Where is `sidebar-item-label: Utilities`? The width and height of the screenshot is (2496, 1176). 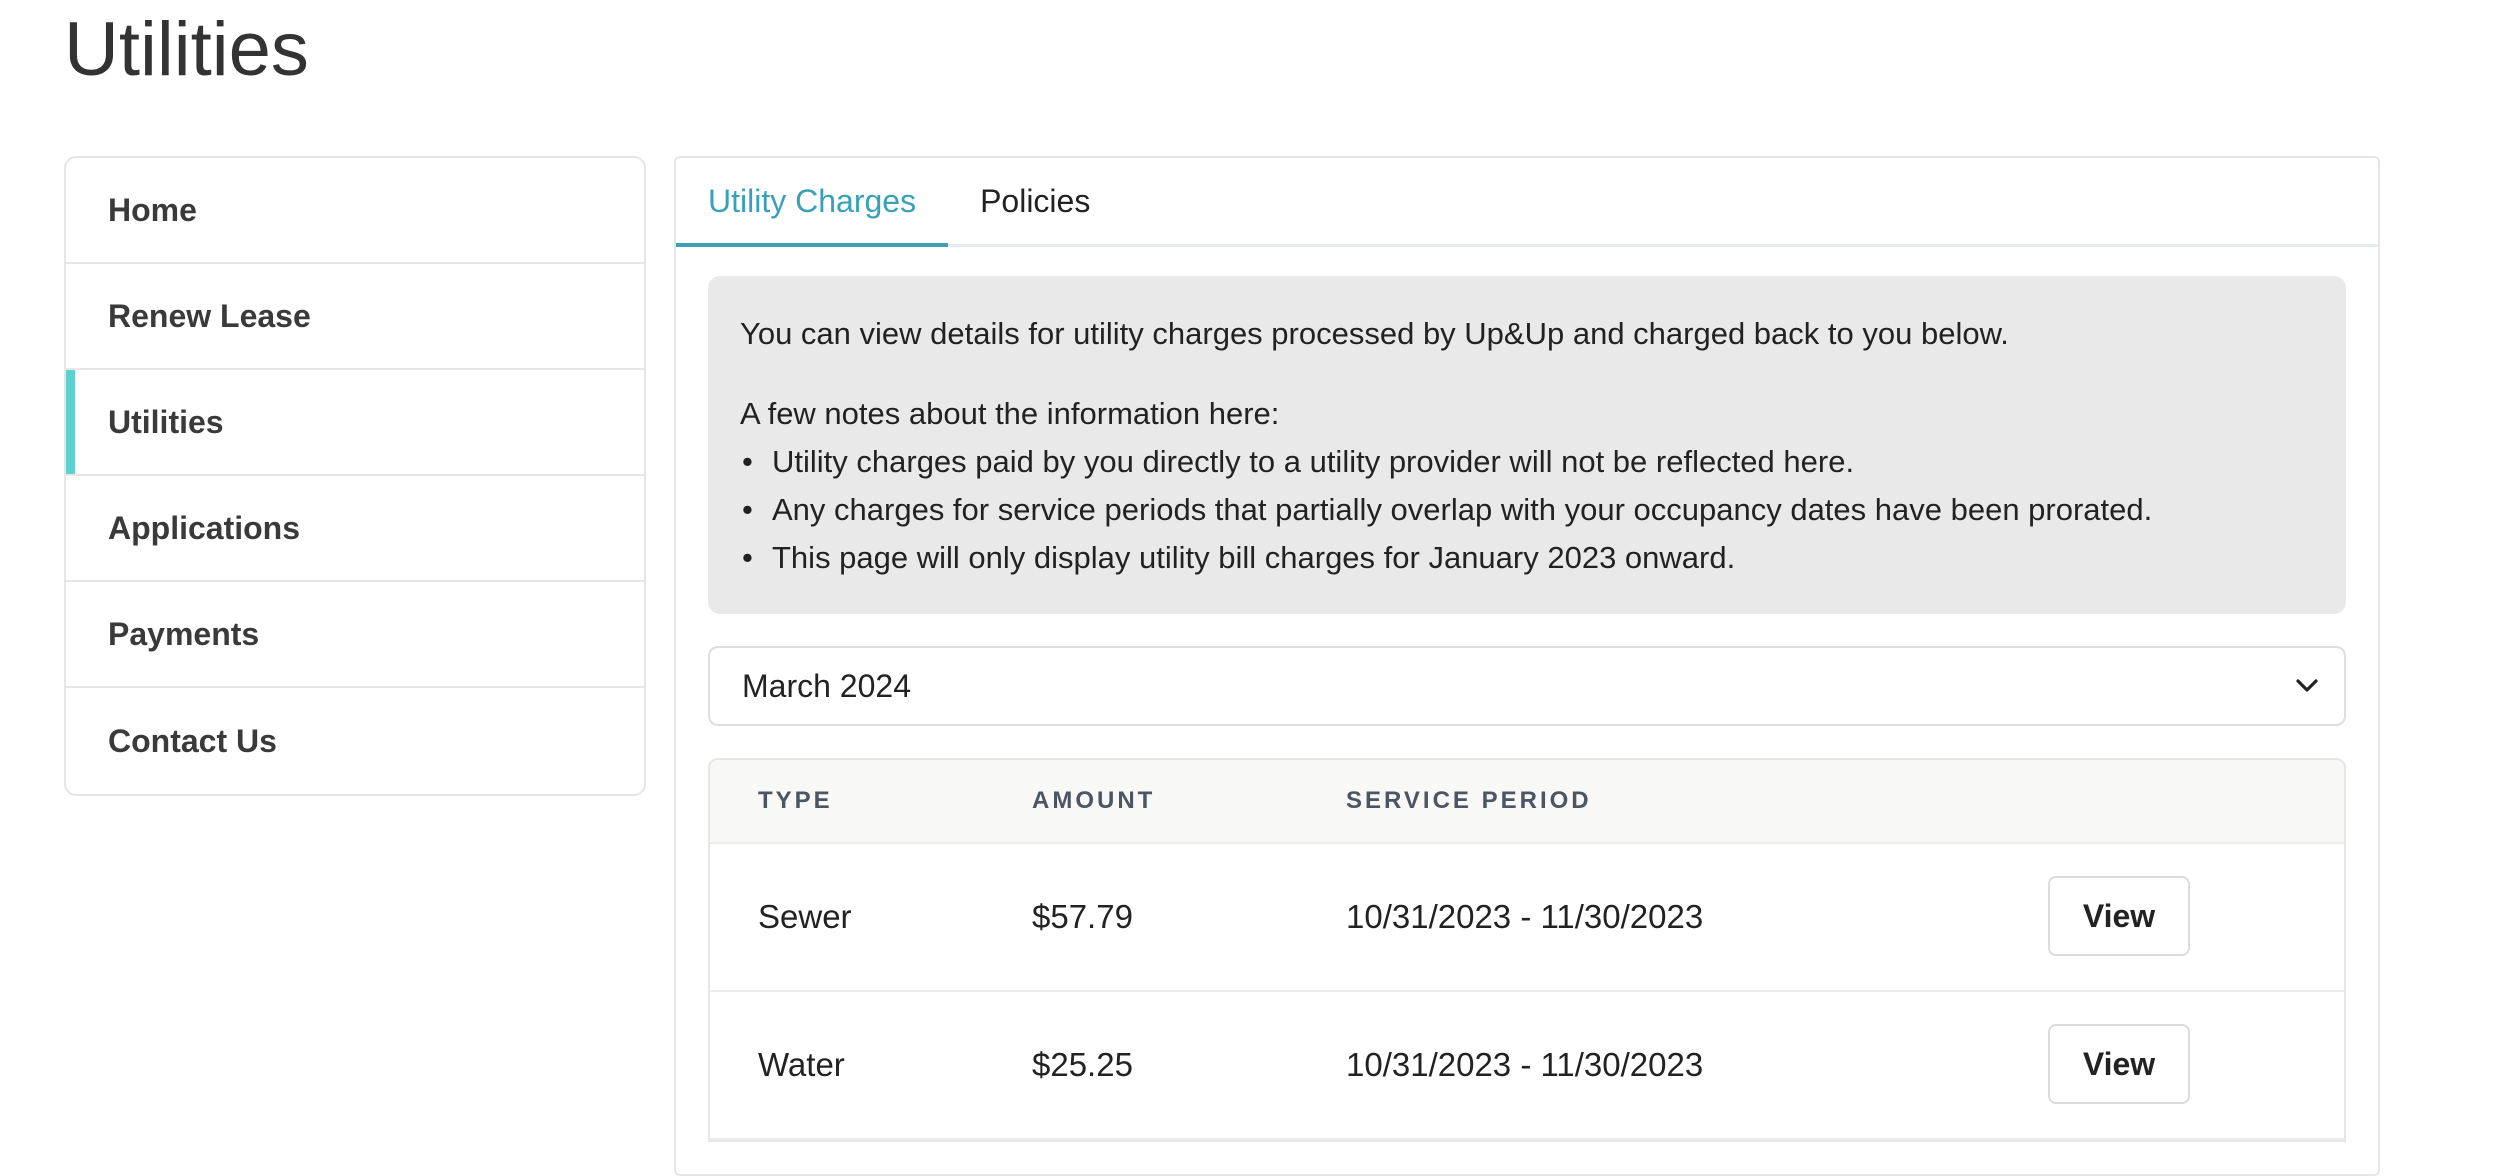
sidebar-item-label: Utilities is located at coordinates (166, 421).